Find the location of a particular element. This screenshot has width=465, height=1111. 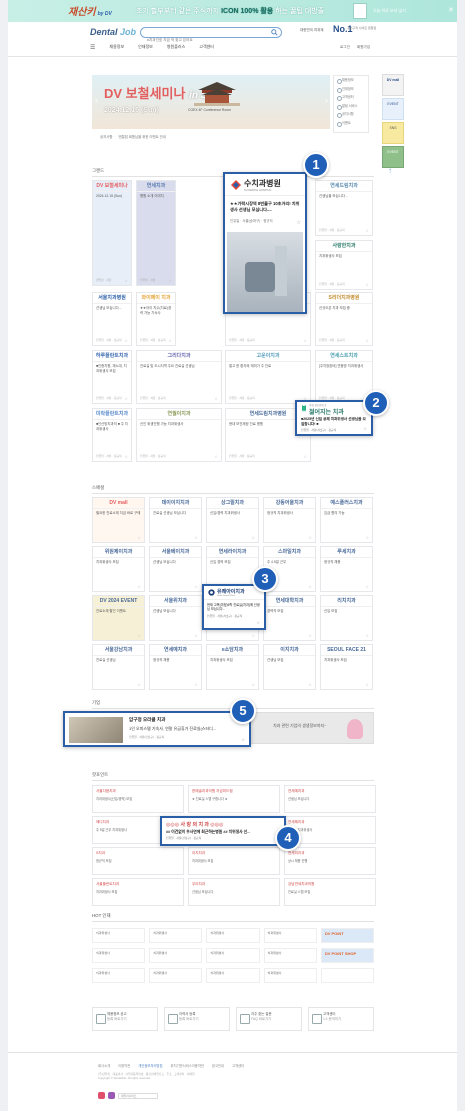

job-card: 리치치과 신입 모집 ☆ is located at coordinates (346, 618).